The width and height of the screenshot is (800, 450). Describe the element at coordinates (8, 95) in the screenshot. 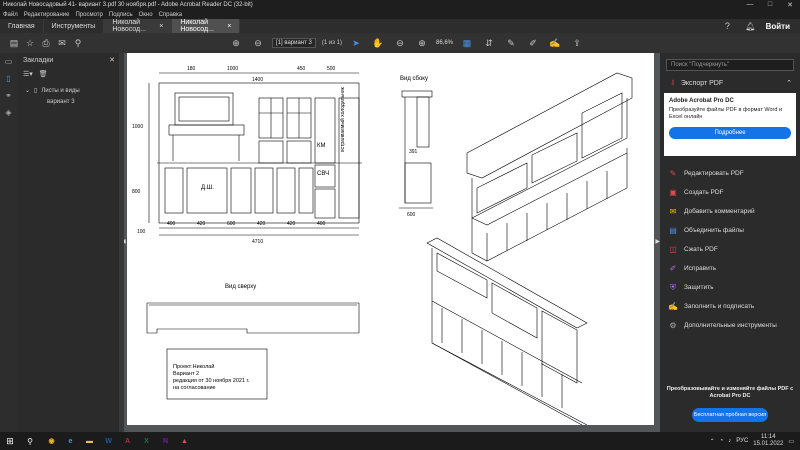

I see `attachment-icon: ⚭` at that location.